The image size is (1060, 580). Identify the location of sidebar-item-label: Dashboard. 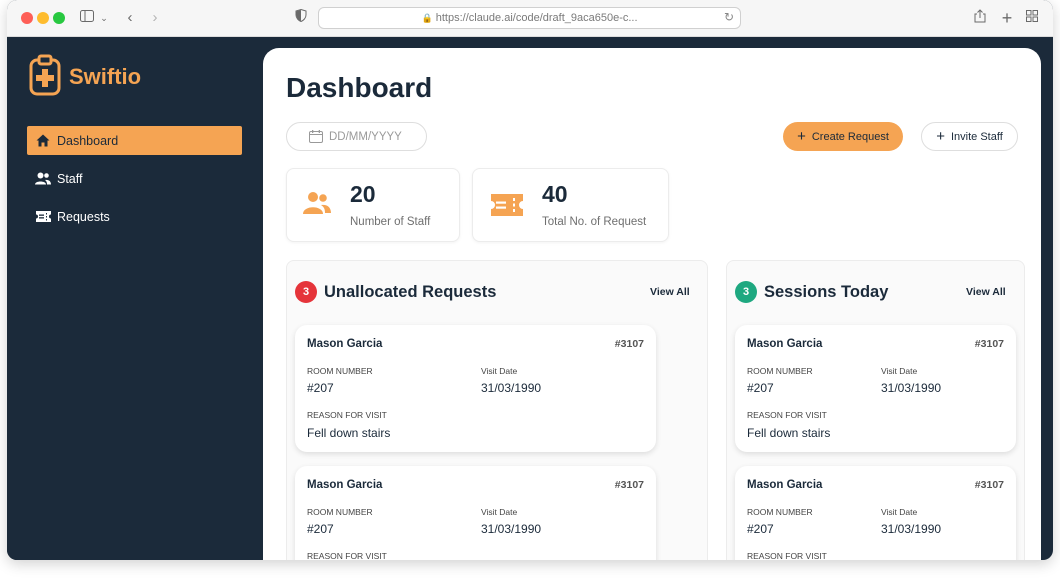
(88, 140).